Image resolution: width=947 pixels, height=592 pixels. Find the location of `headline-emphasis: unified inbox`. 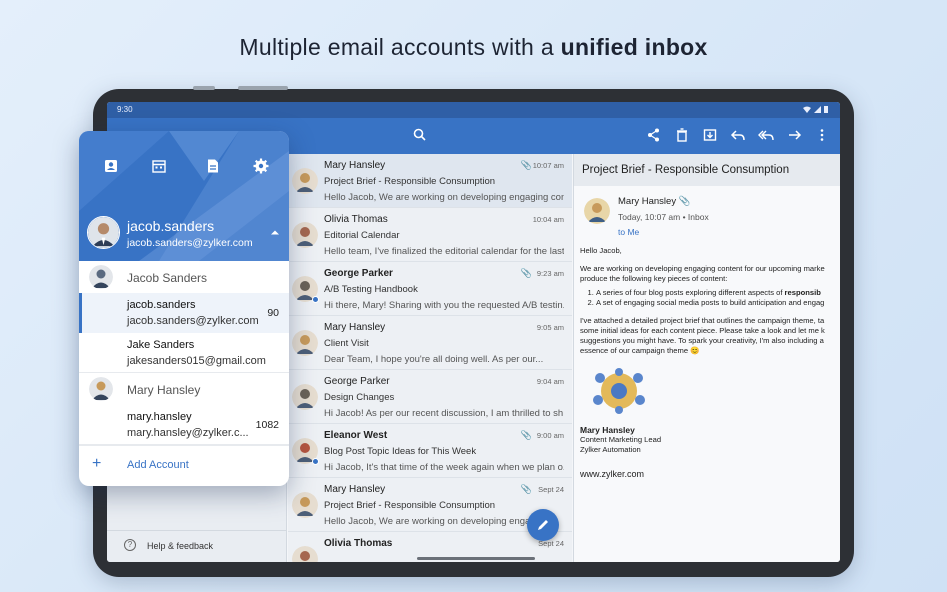

headline-emphasis: unified inbox is located at coordinates (634, 47).